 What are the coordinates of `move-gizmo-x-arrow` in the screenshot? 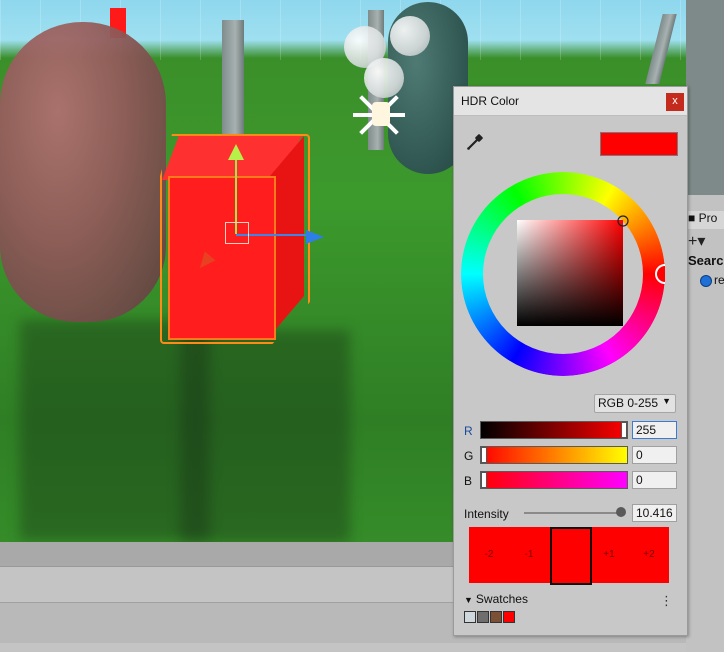 It's located at (315, 237).